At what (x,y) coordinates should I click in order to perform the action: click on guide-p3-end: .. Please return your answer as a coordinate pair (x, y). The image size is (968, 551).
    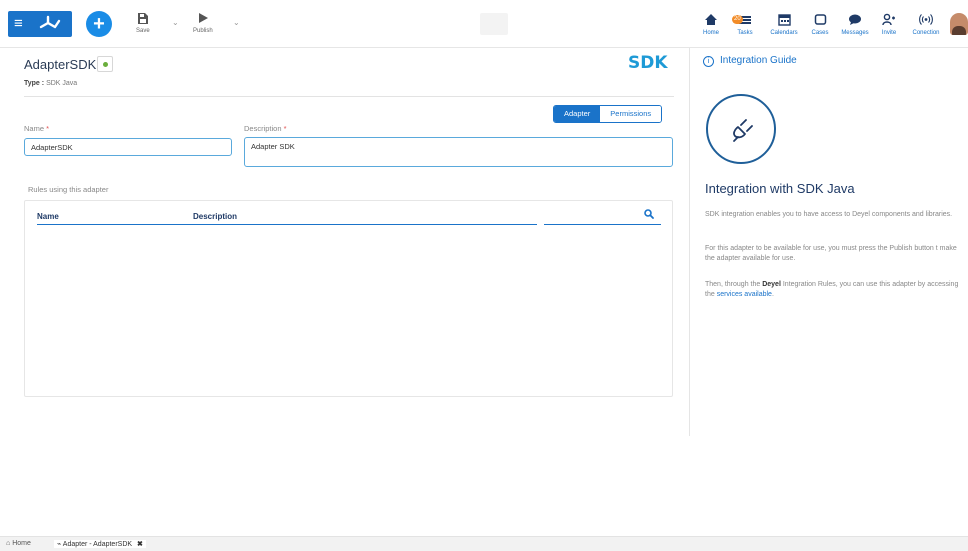
    Looking at the image, I should click on (772, 294).